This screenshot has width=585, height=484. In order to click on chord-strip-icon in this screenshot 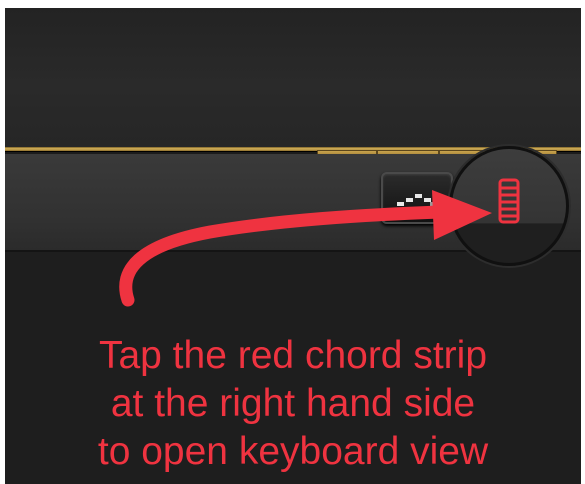, I will do `click(509, 201)`.